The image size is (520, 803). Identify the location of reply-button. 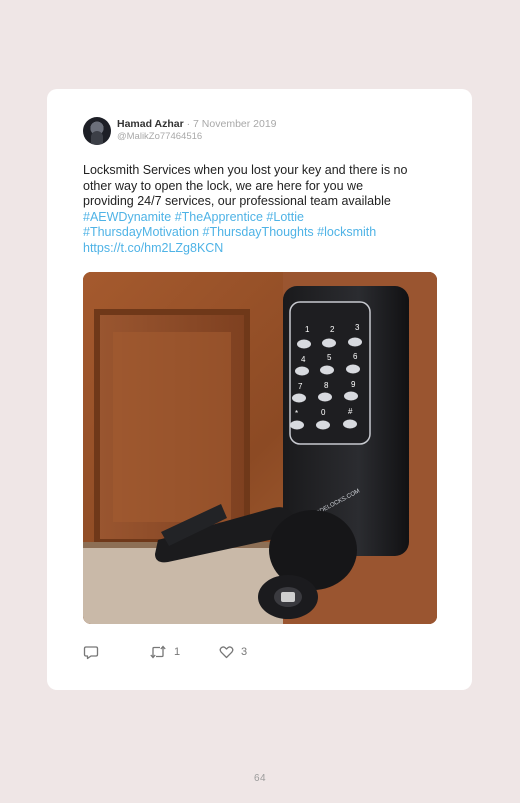
(91, 652).